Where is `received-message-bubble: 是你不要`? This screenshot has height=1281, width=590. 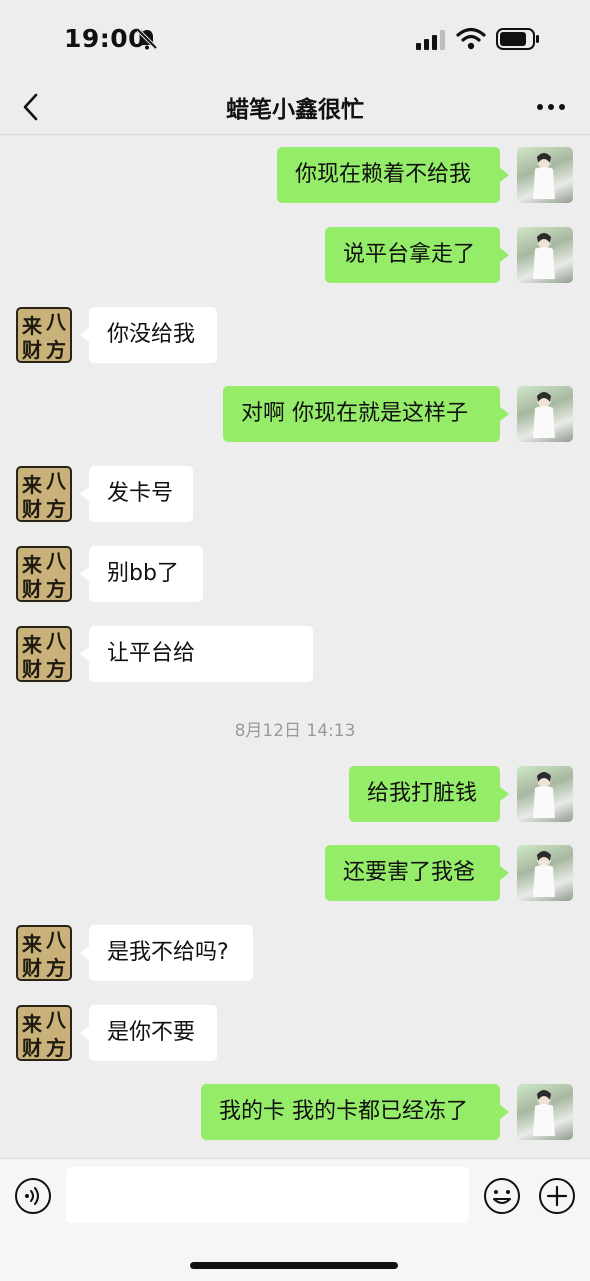
received-message-bubble: 是你不要 is located at coordinates (148, 1033).